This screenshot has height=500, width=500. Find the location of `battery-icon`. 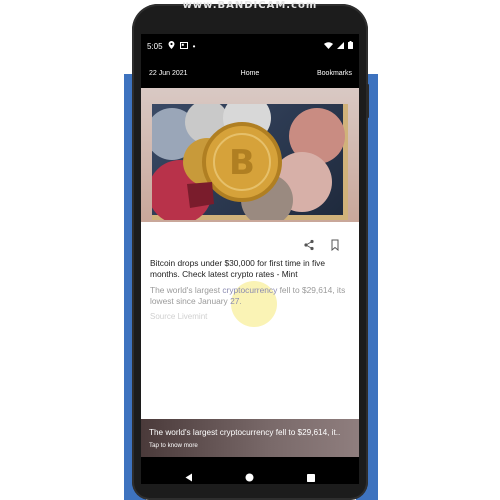

battery-icon is located at coordinates (350, 46).